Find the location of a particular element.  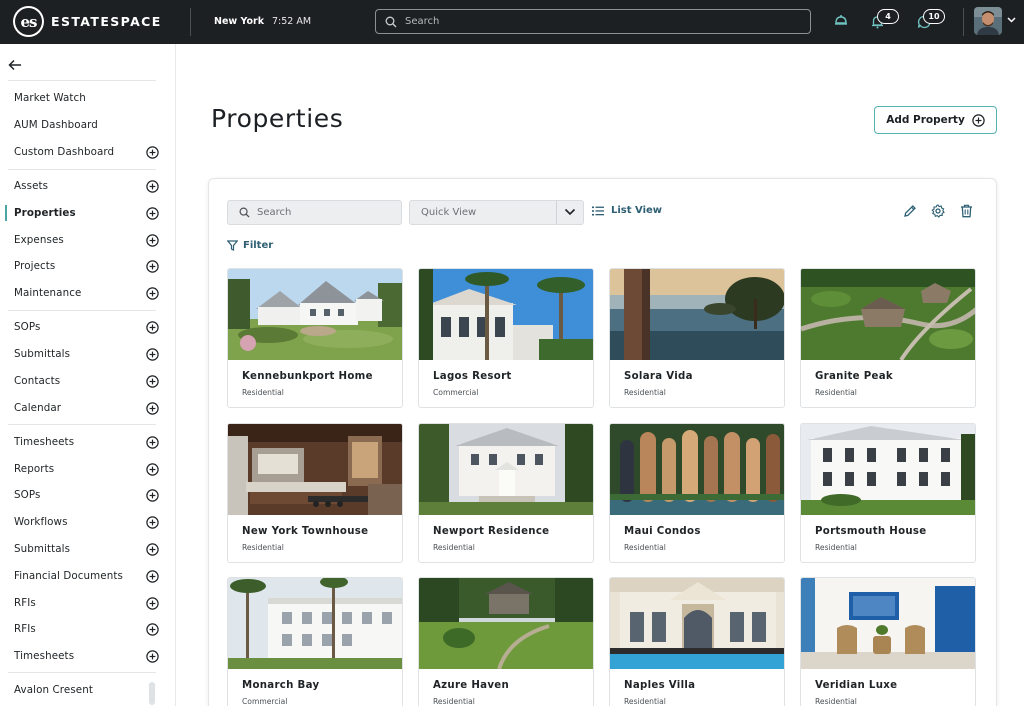

location-city: New York is located at coordinates (239, 21).